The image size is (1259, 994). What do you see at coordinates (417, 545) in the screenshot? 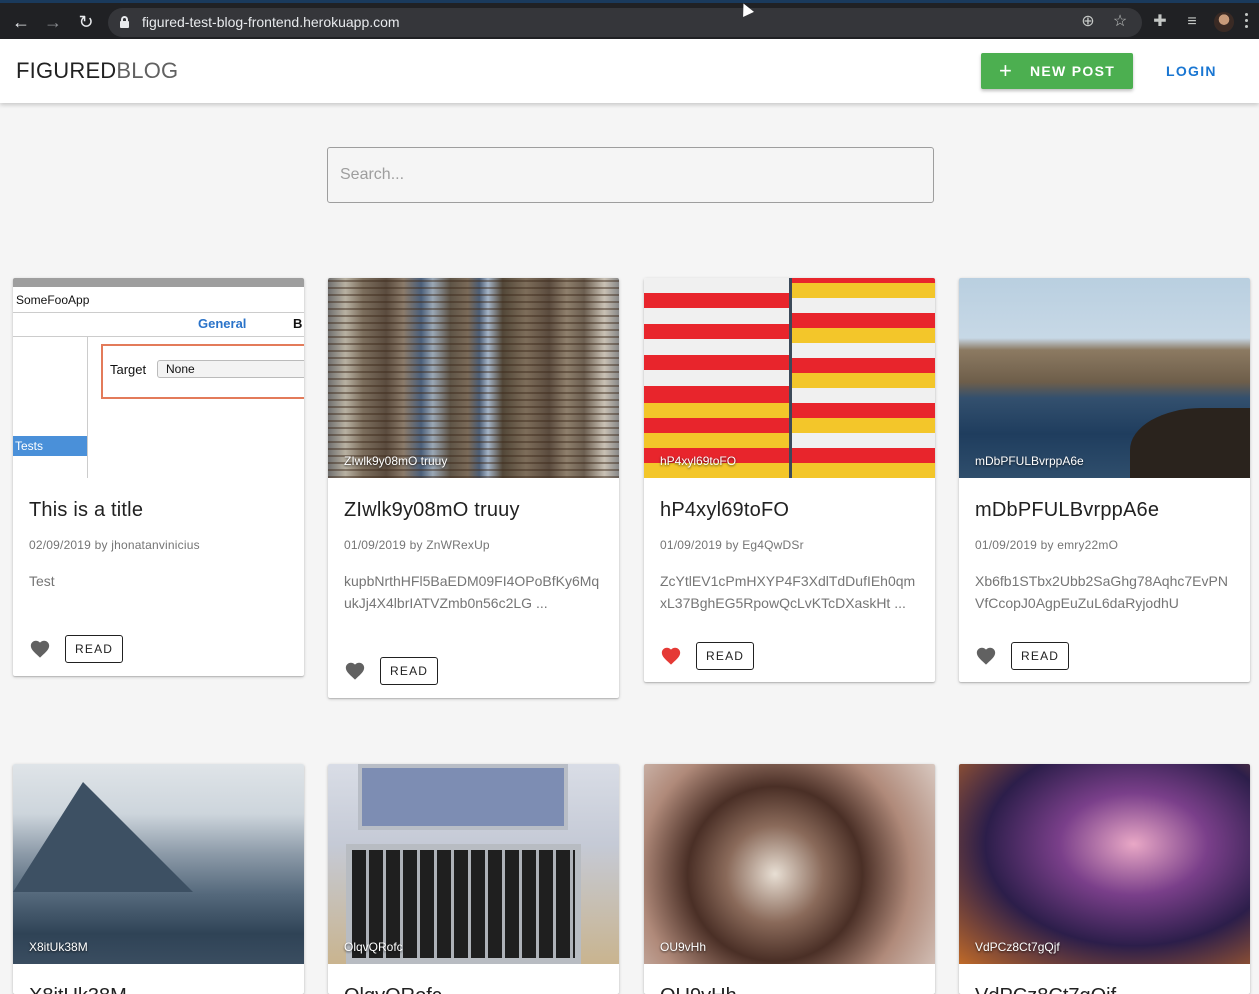
I see `post-meta: 01/09/2019 by ZnWRexUp` at bounding box center [417, 545].